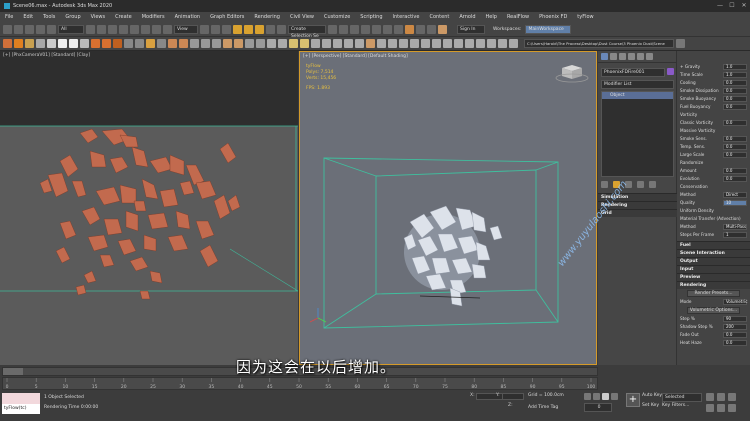  What do you see at coordinates (106, 43) in the screenshot?
I see `particle-icon` at bounding box center [106, 43].